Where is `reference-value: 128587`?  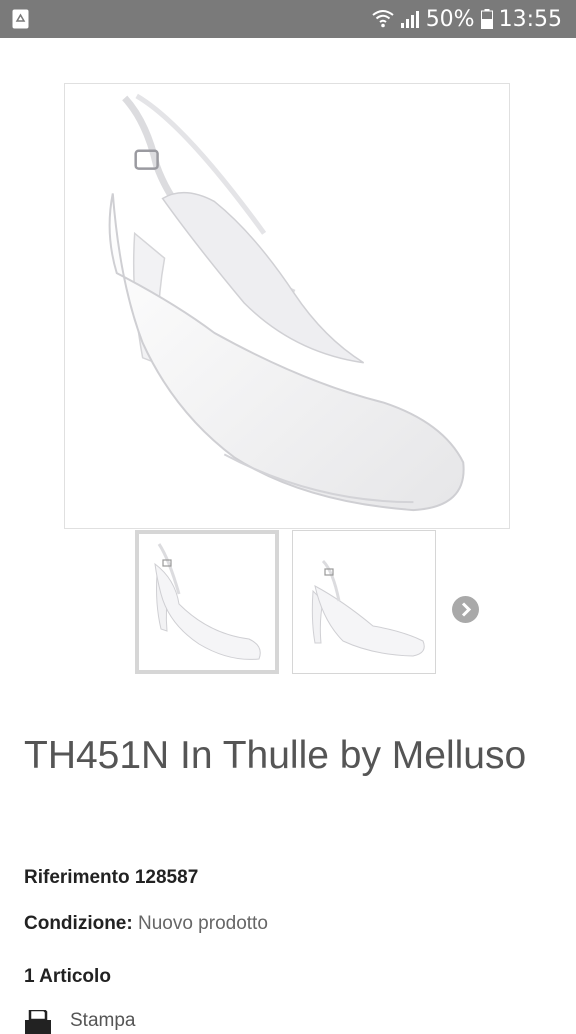
reference-value: 128587 is located at coordinates (166, 877).